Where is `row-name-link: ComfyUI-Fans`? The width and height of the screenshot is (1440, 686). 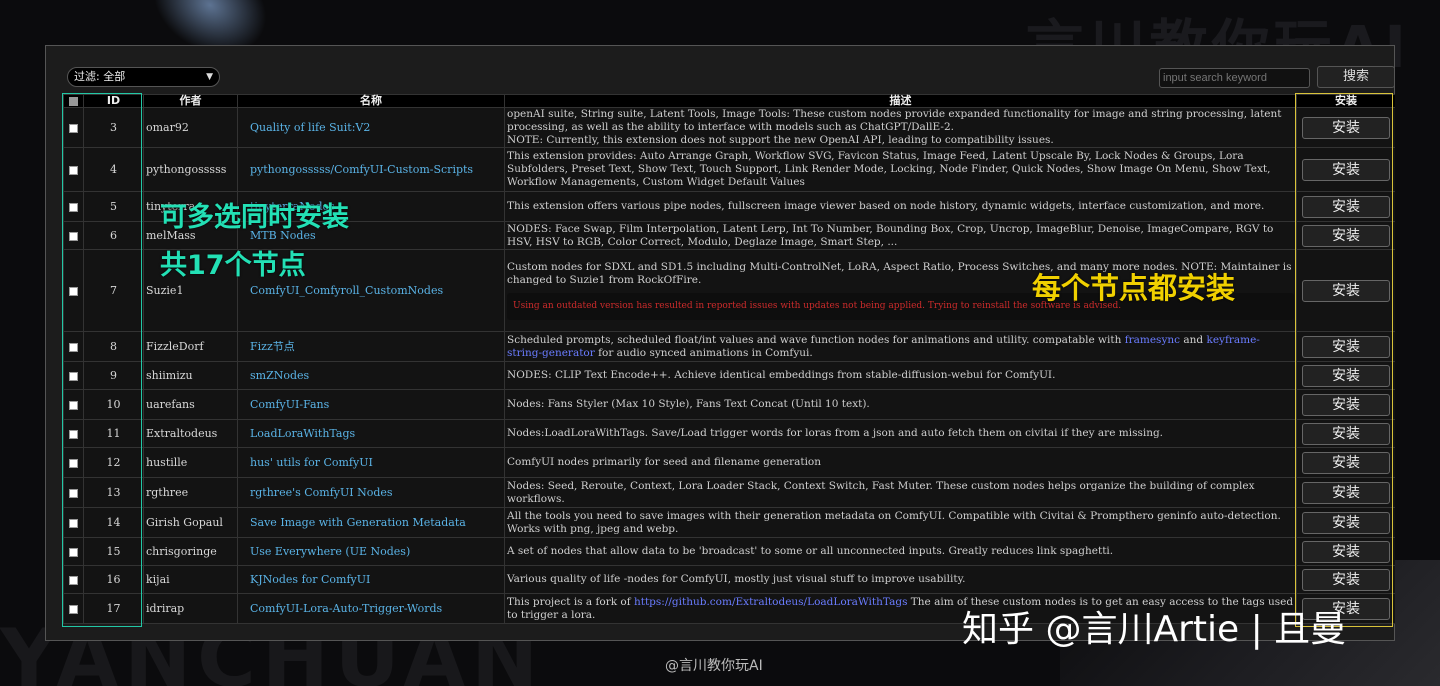
row-name-link: ComfyUI-Fans is located at coordinates (371, 404).